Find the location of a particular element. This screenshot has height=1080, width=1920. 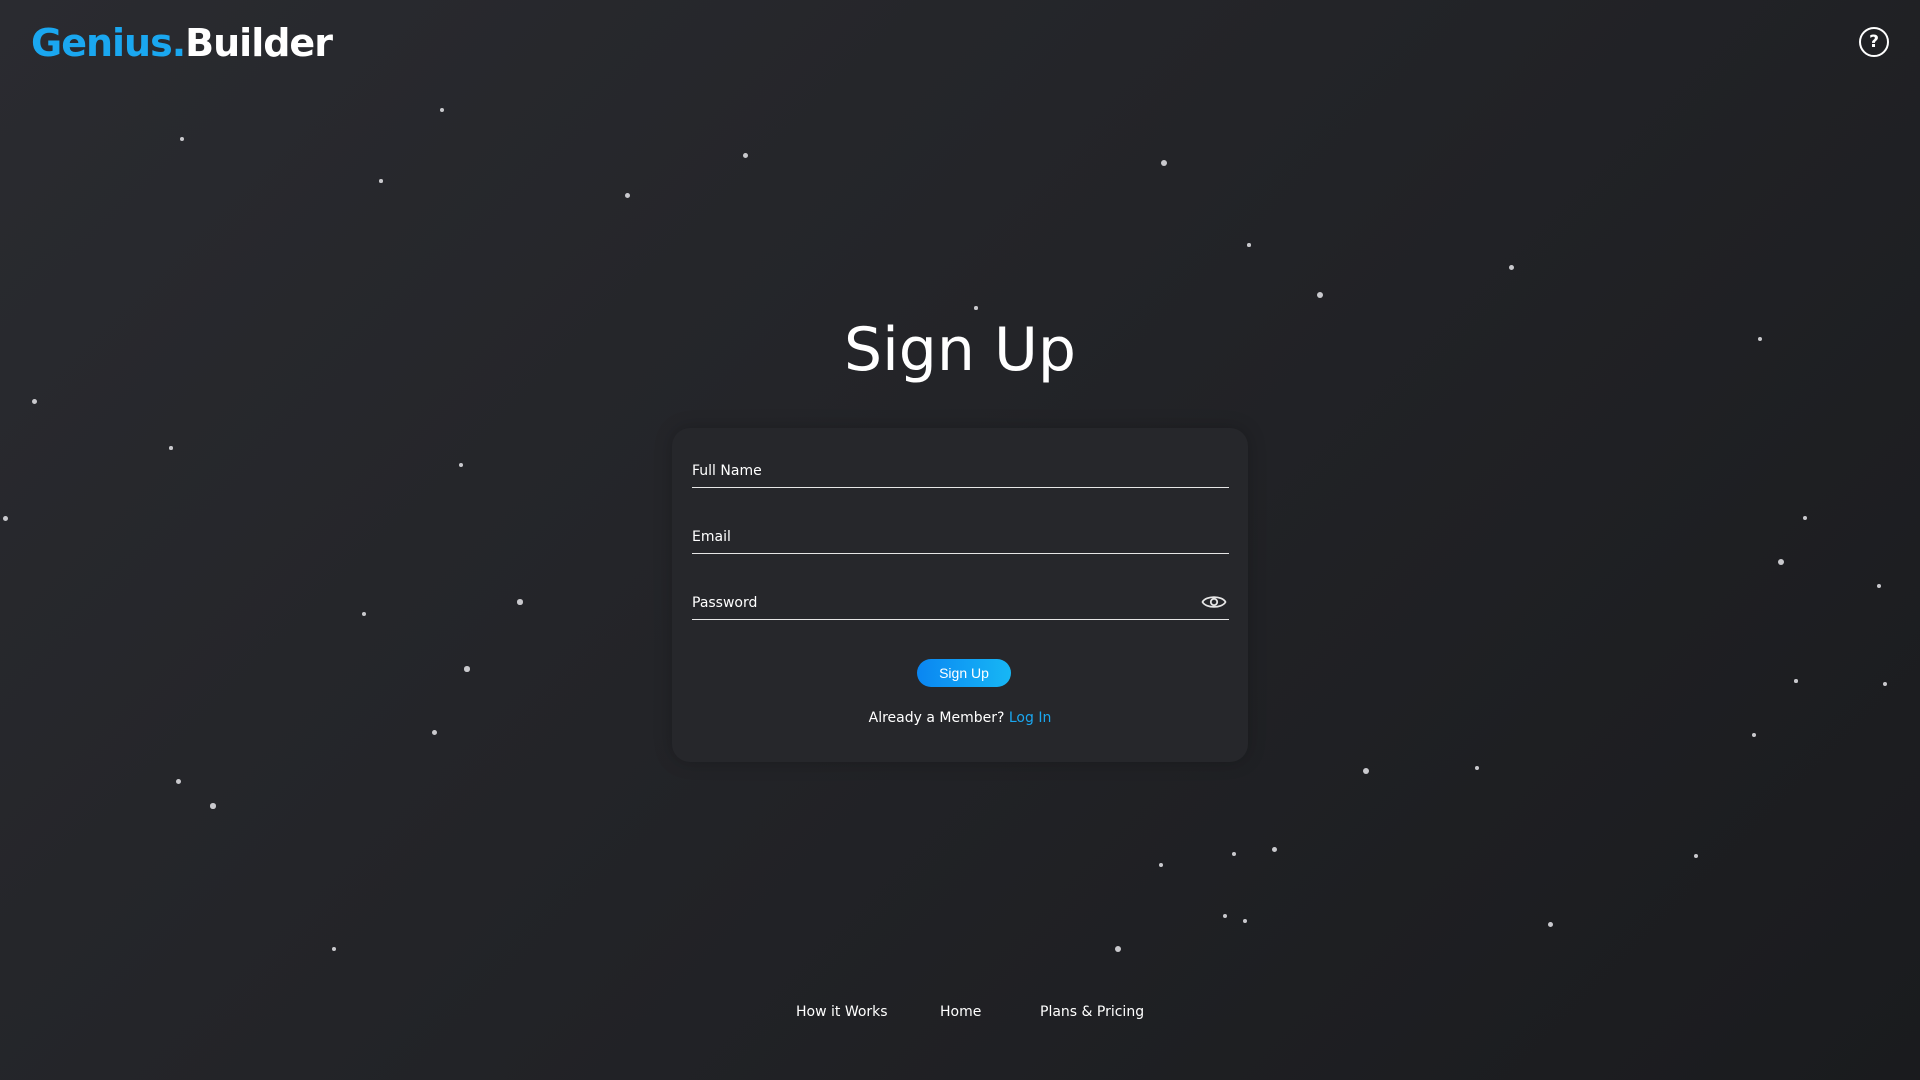

email-input is located at coordinates (960, 536).